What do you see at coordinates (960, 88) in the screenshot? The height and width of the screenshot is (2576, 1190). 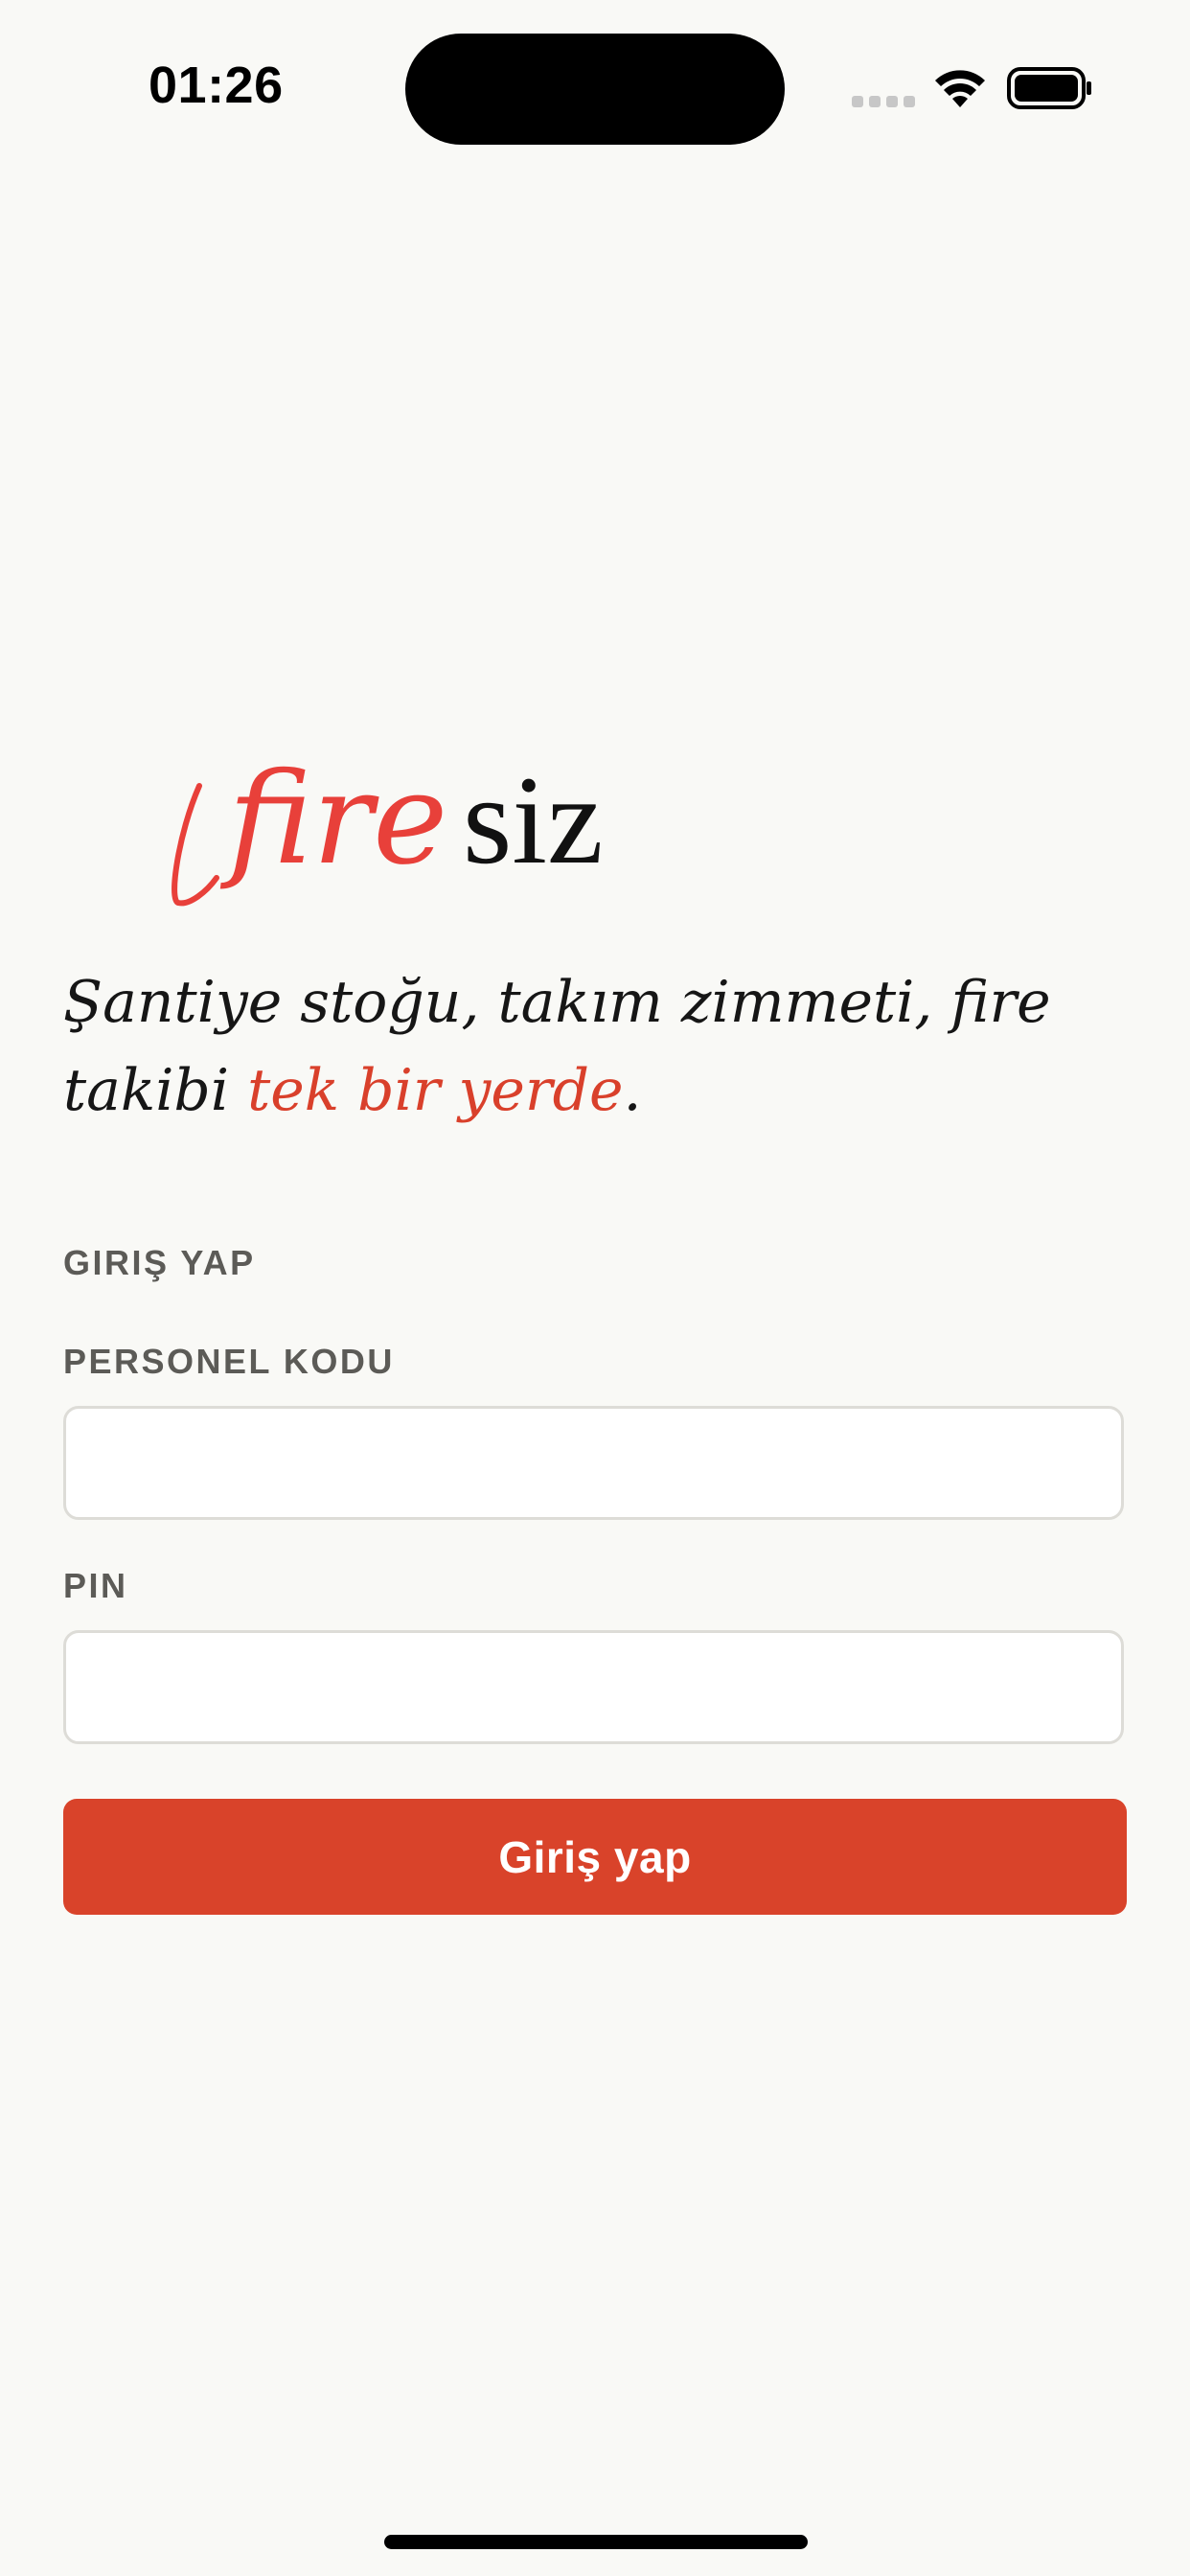 I see `wifi-icon` at bounding box center [960, 88].